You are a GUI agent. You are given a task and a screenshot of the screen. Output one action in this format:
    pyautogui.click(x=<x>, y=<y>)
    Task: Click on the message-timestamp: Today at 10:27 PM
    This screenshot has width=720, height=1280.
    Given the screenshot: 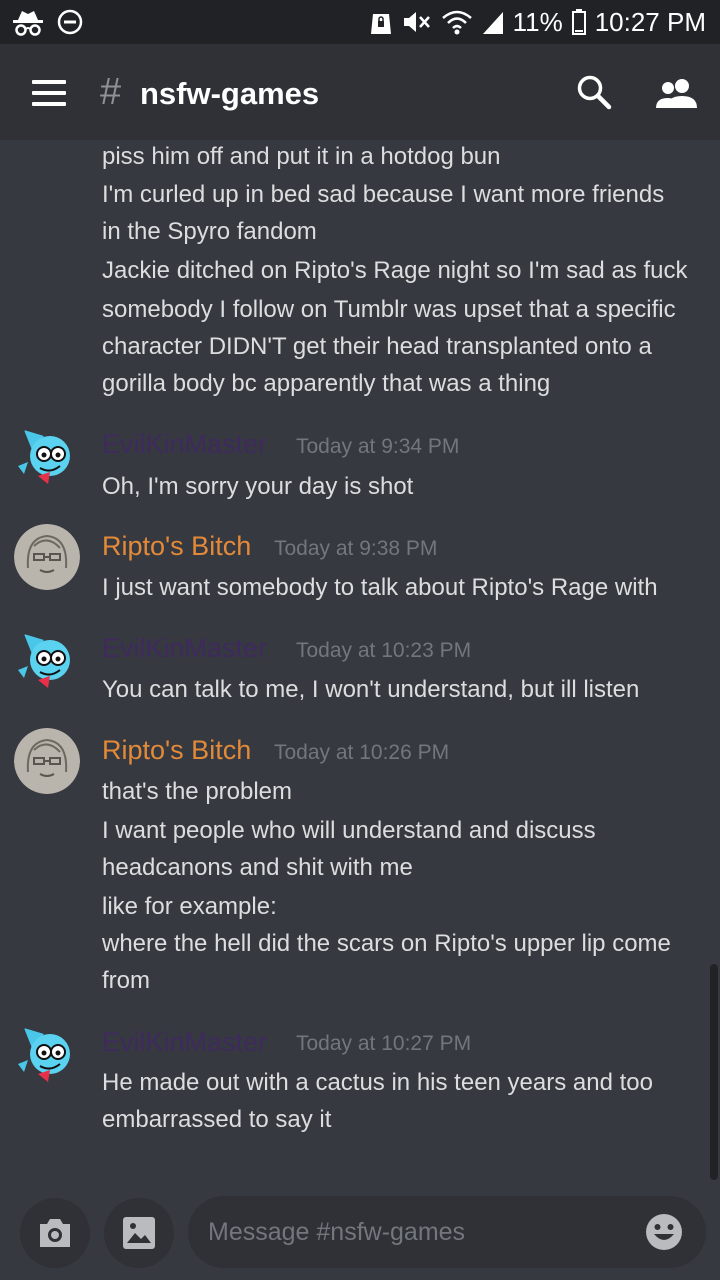 What is the action you would take?
    pyautogui.click(x=384, y=1043)
    